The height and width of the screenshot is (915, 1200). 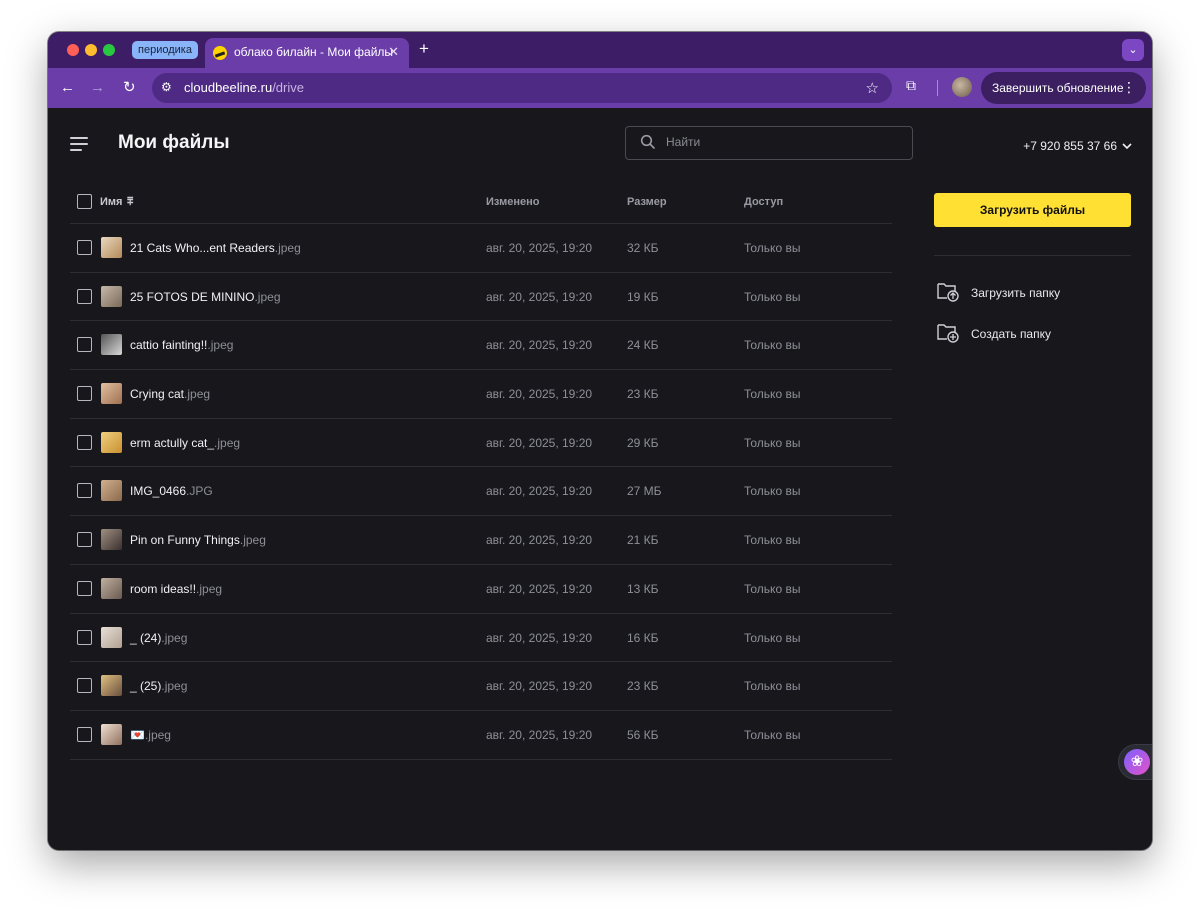 What do you see at coordinates (129, 88) in the screenshot?
I see `reload-button: ↻` at bounding box center [129, 88].